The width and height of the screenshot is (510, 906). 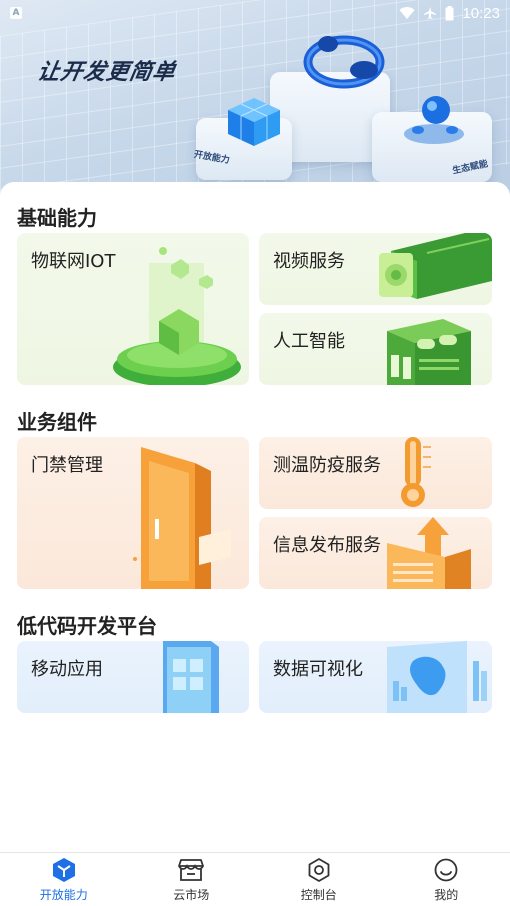 What do you see at coordinates (449, 12) in the screenshot?
I see `battery-icon` at bounding box center [449, 12].